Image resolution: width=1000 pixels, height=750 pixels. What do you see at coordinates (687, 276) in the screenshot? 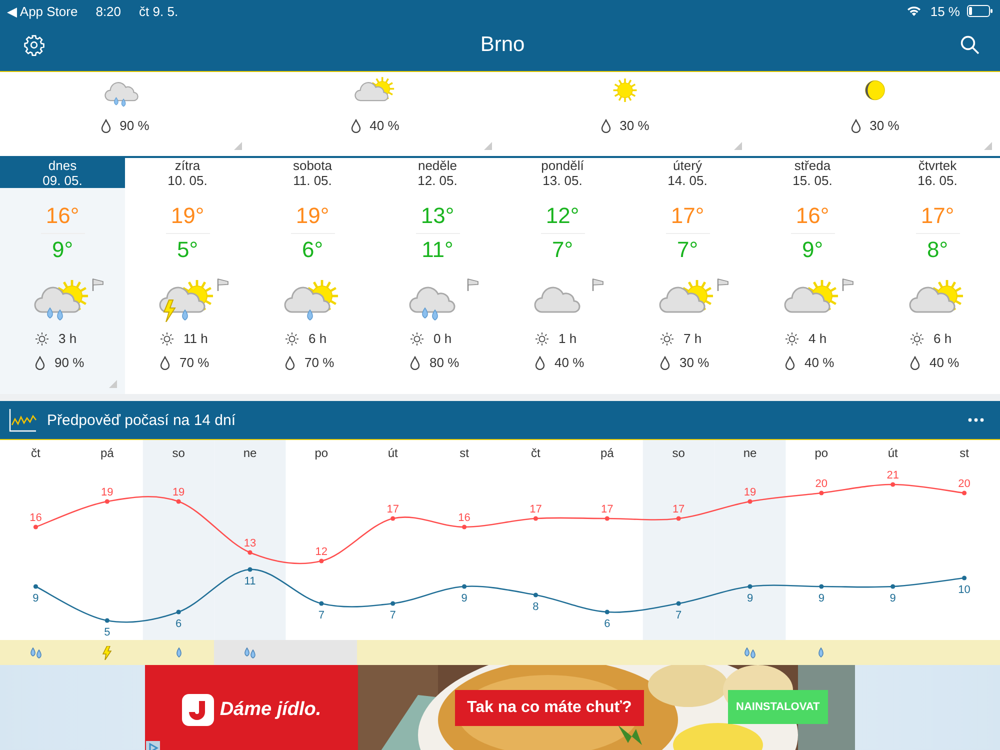
I see `day-forecast-column: úterý 14. 05. 17° 7° 7 h 30 %` at bounding box center [687, 276].